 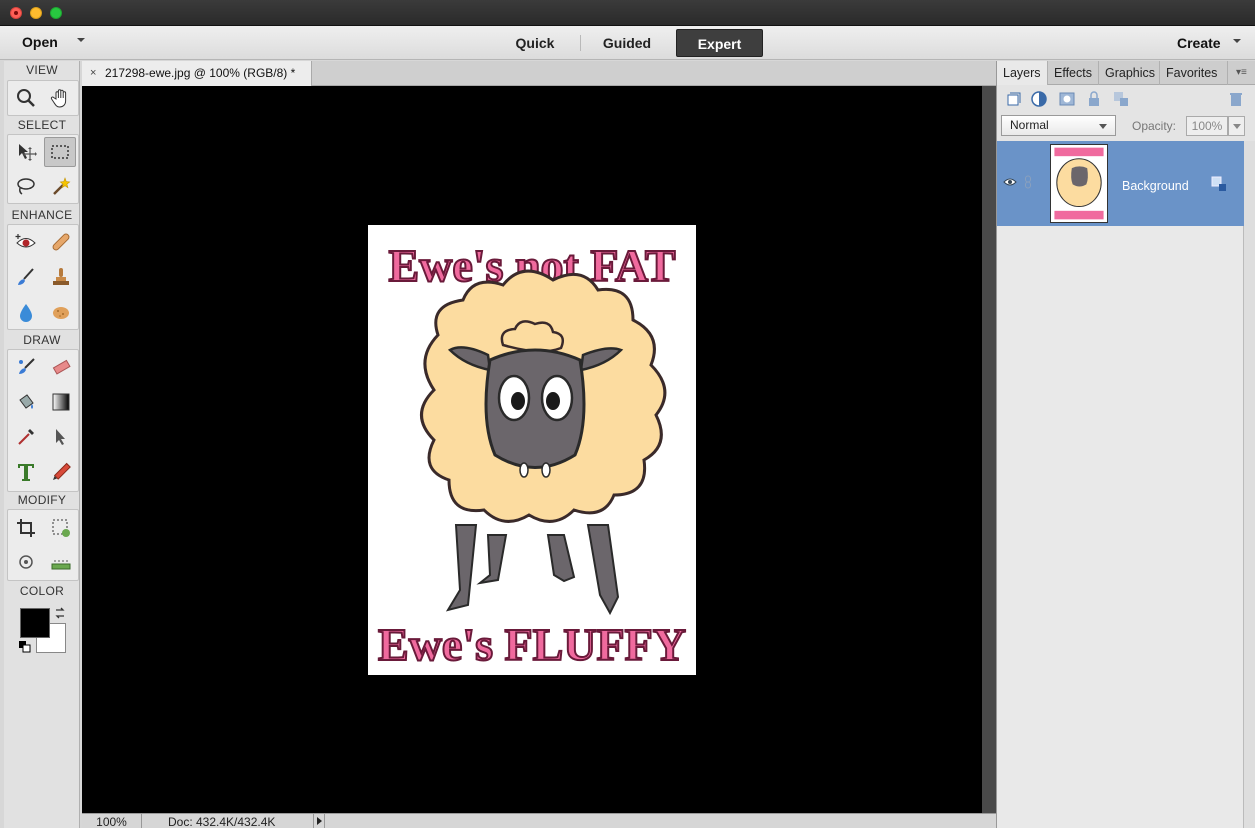 I want to click on pencil-icon, so click(x=61, y=472).